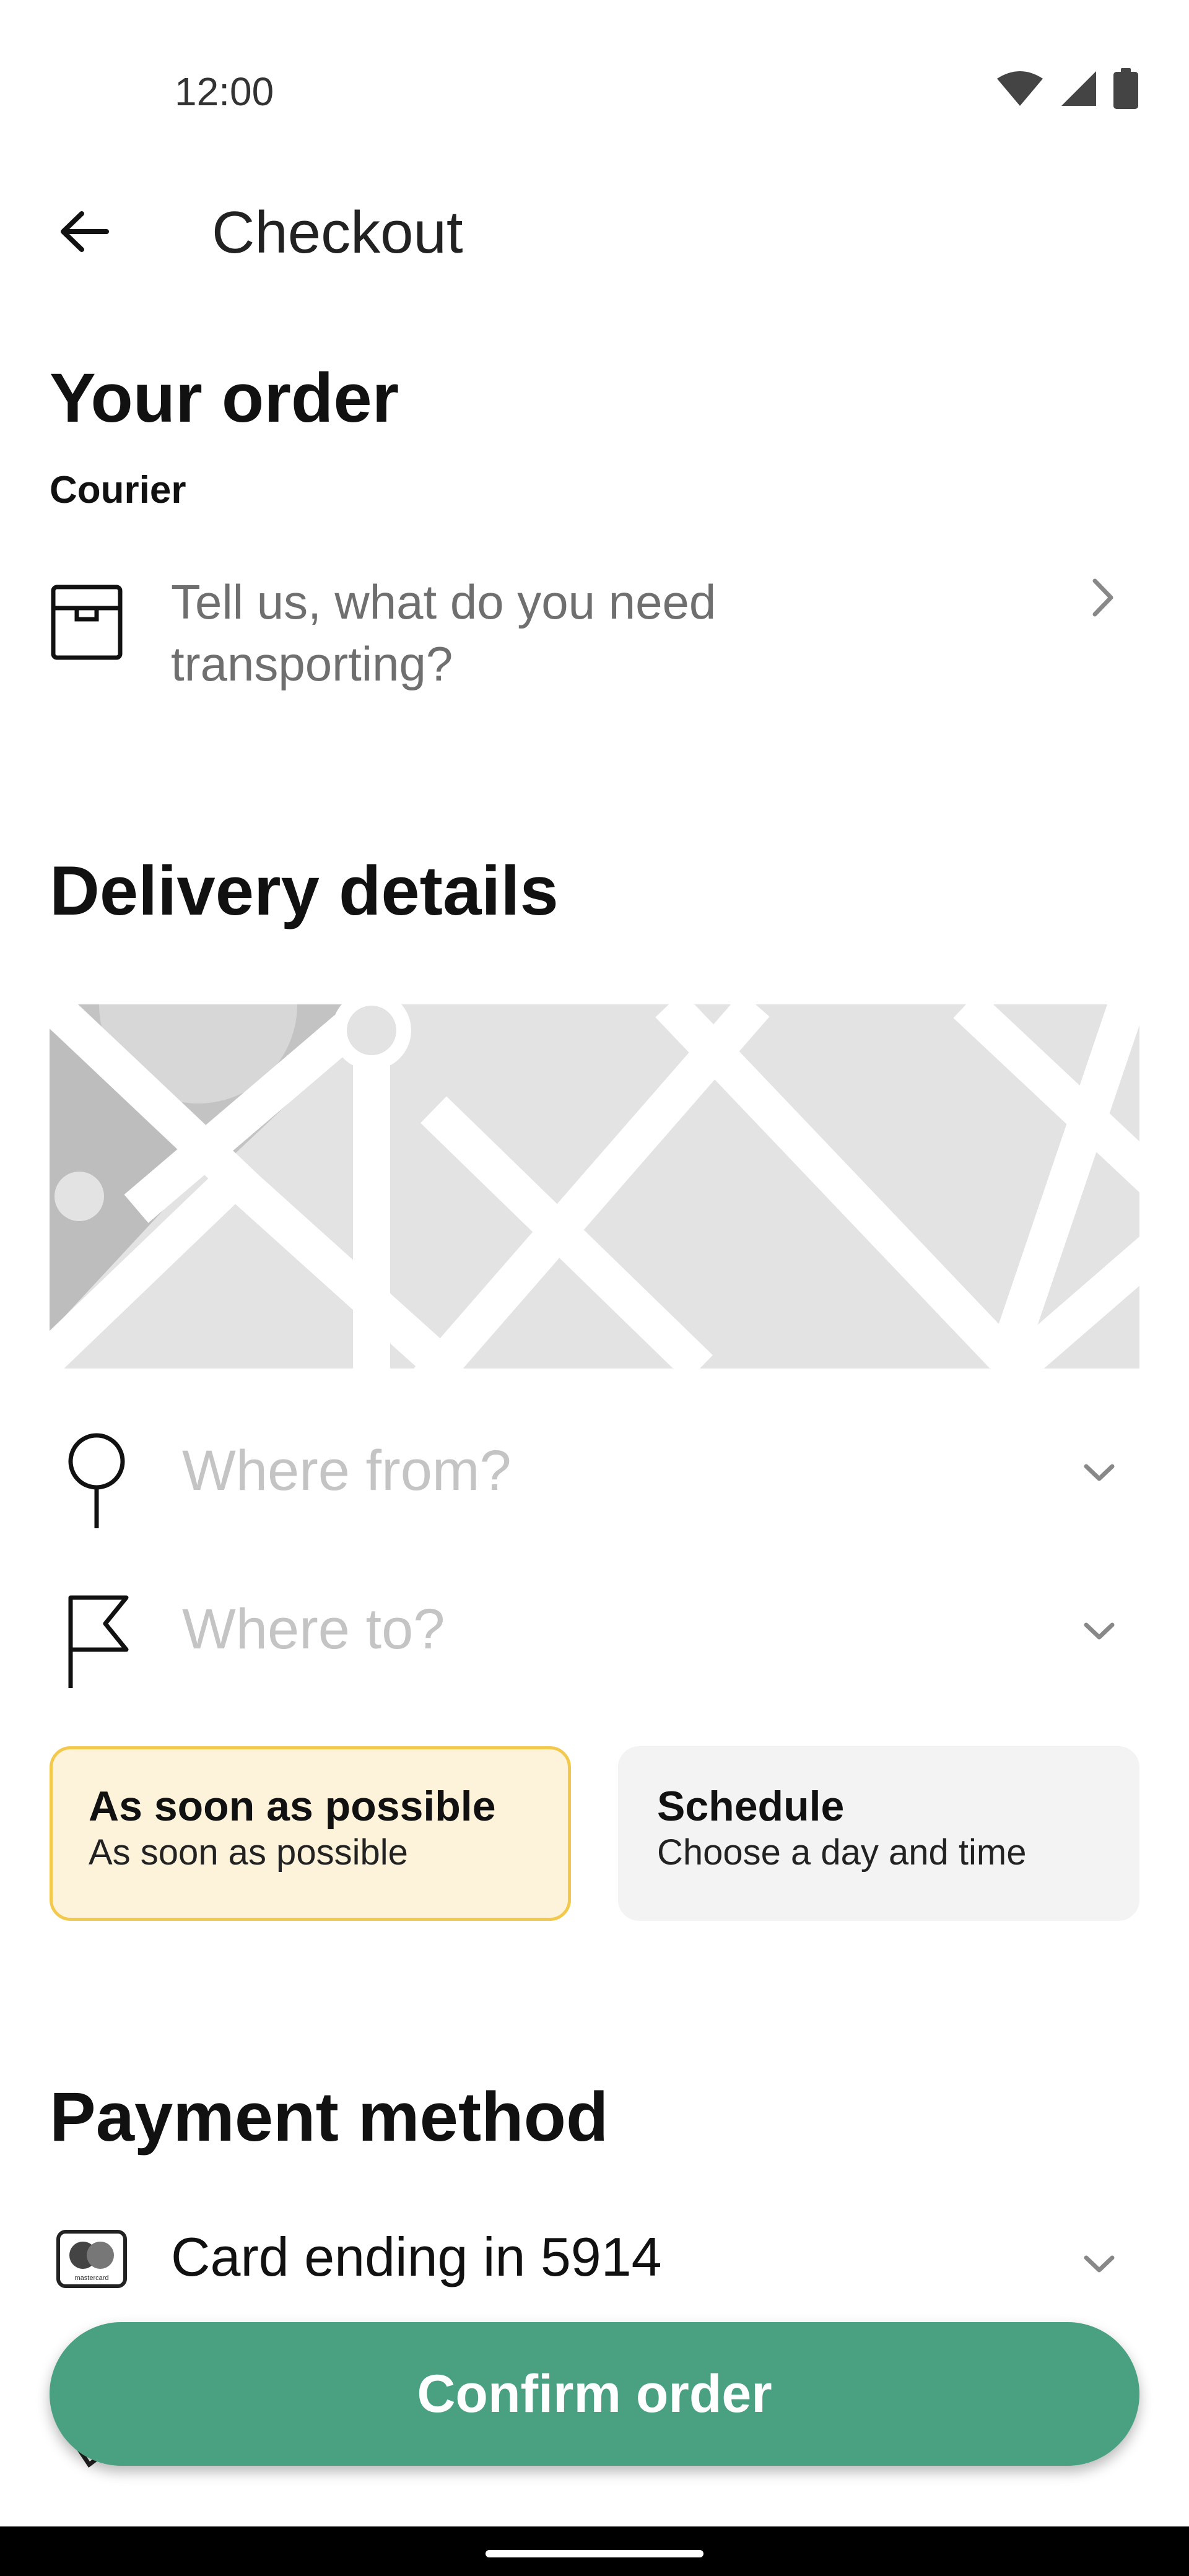 The height and width of the screenshot is (2576, 1189). Describe the element at coordinates (304, 890) in the screenshot. I see `delivery-details-heading: Delivery details` at that location.